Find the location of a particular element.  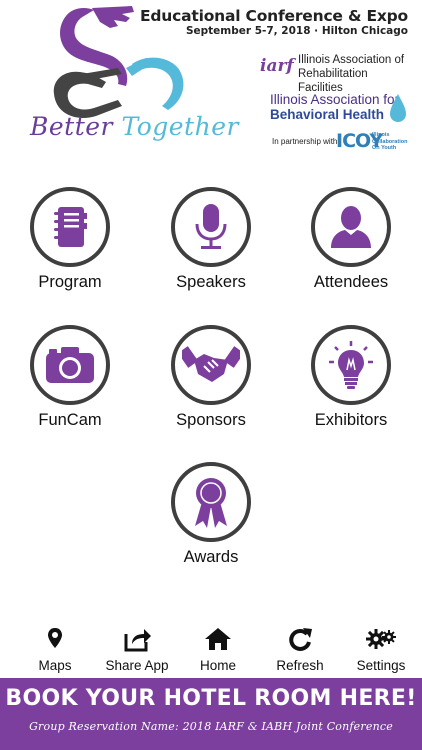

refresh-icon is located at coordinates (300, 639).